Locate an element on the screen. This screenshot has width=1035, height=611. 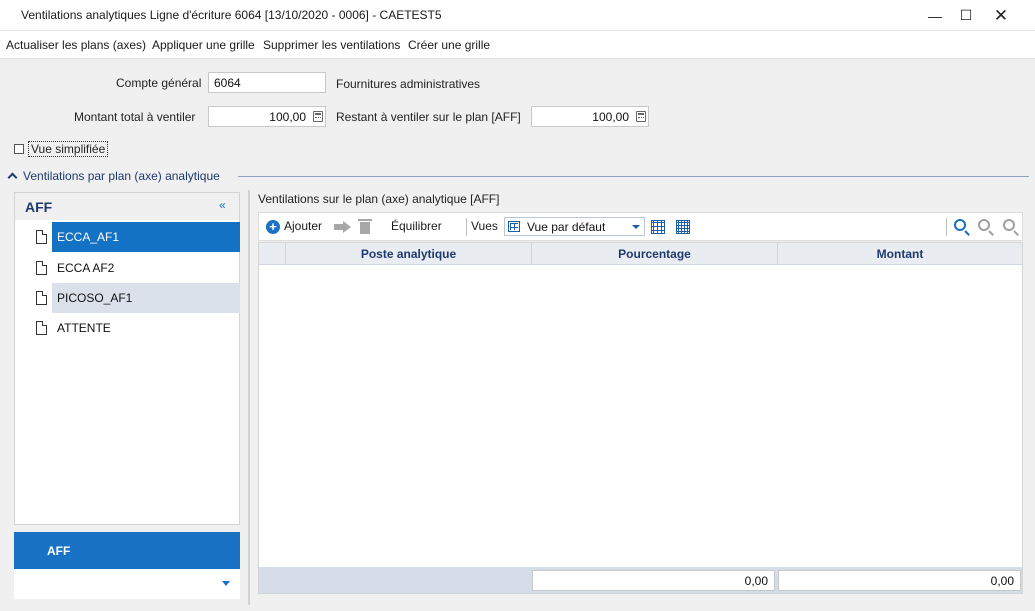
search-next-icon is located at coordinates (1009, 225).